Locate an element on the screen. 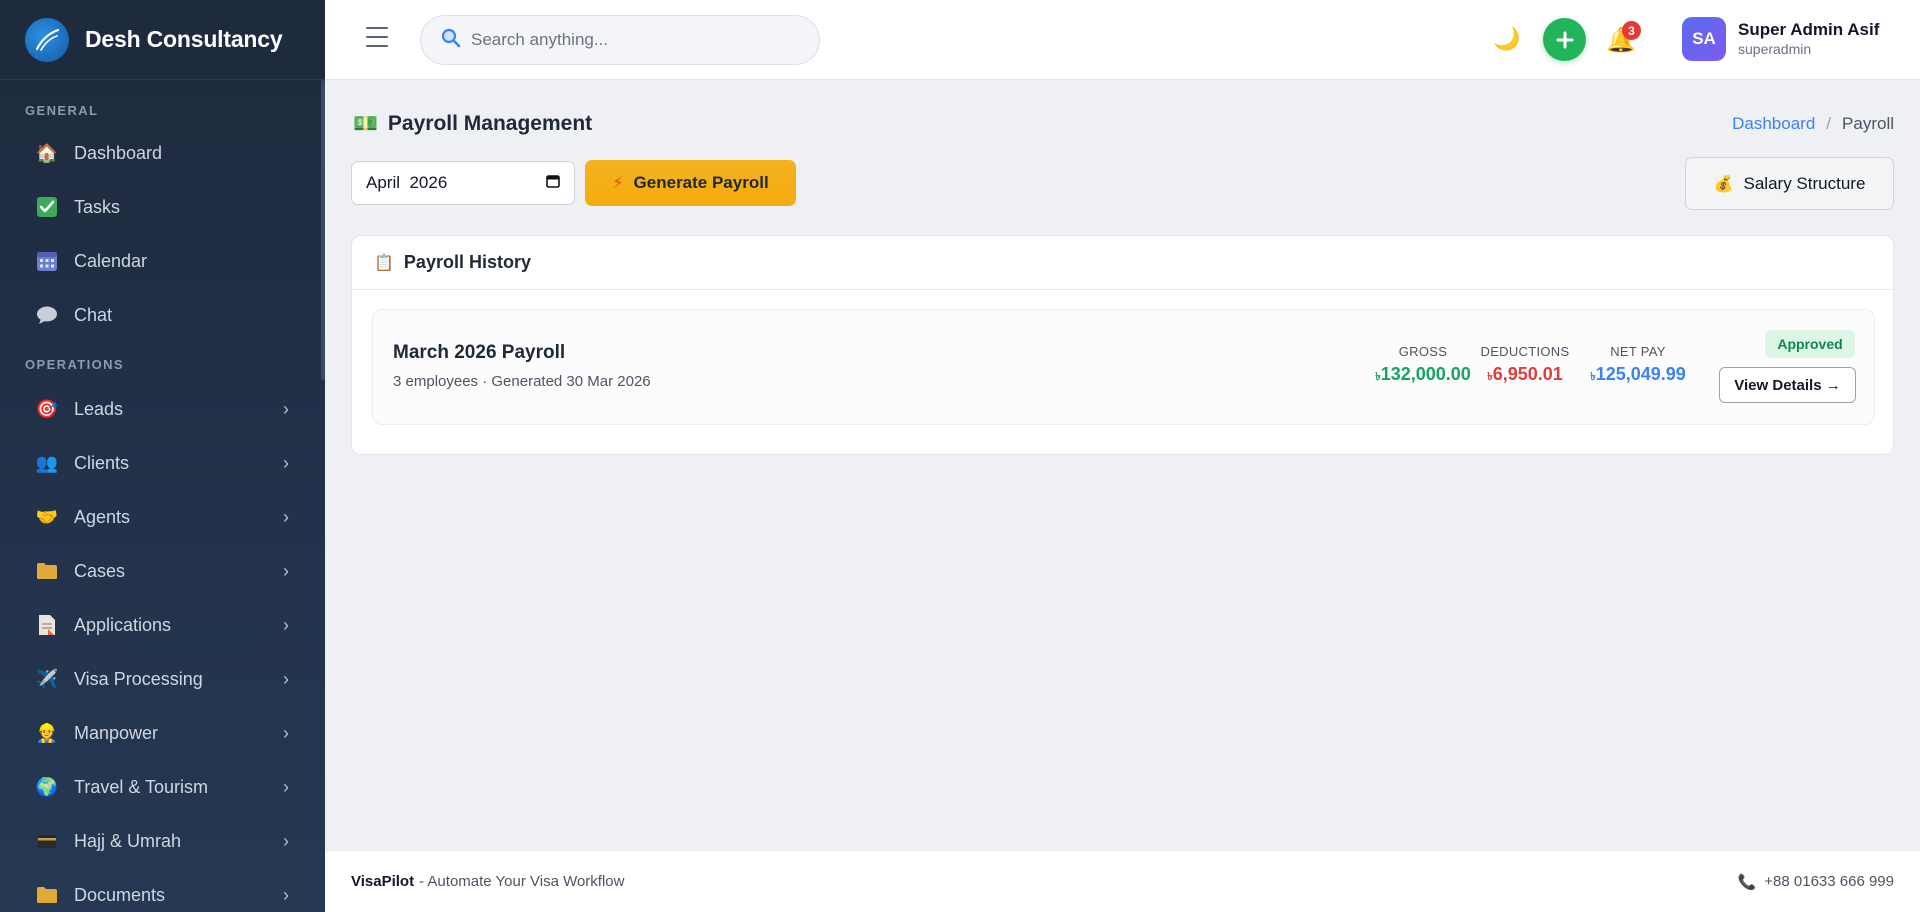  sidebar-item-tasks: Tasks is located at coordinates (162, 207).